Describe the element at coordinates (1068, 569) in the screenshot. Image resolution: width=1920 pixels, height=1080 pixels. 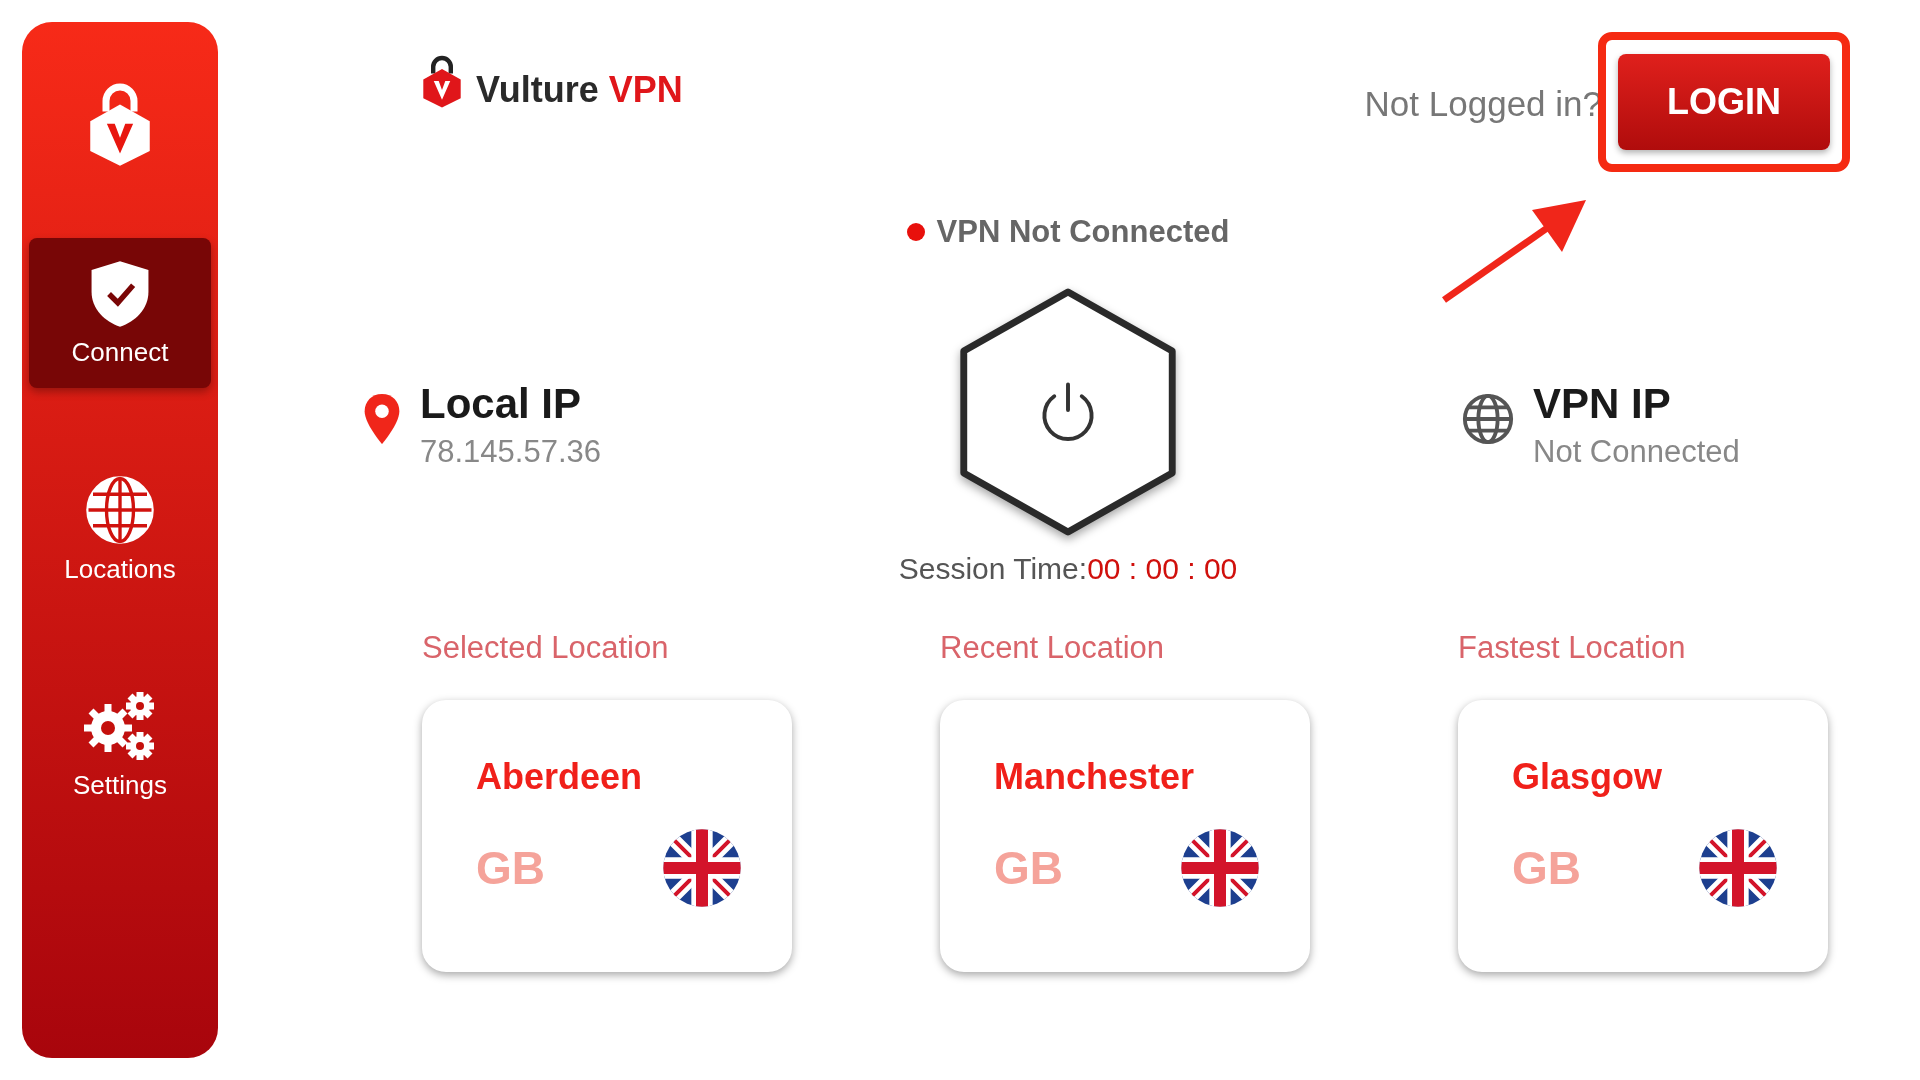
I see `session-time: Session Time:00 : 00 : 00` at that location.